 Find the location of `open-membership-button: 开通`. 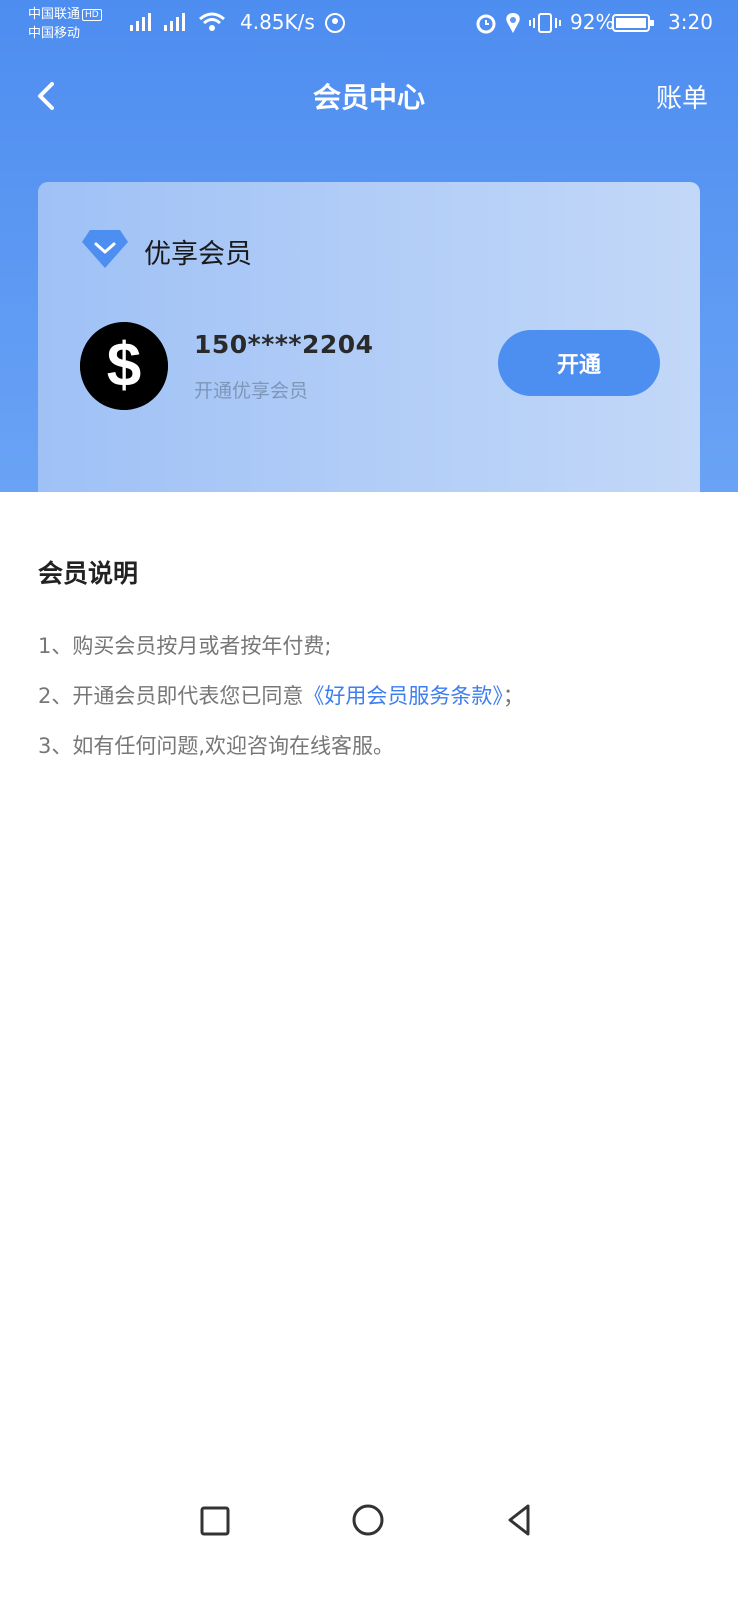

open-membership-button: 开通 is located at coordinates (579, 363).